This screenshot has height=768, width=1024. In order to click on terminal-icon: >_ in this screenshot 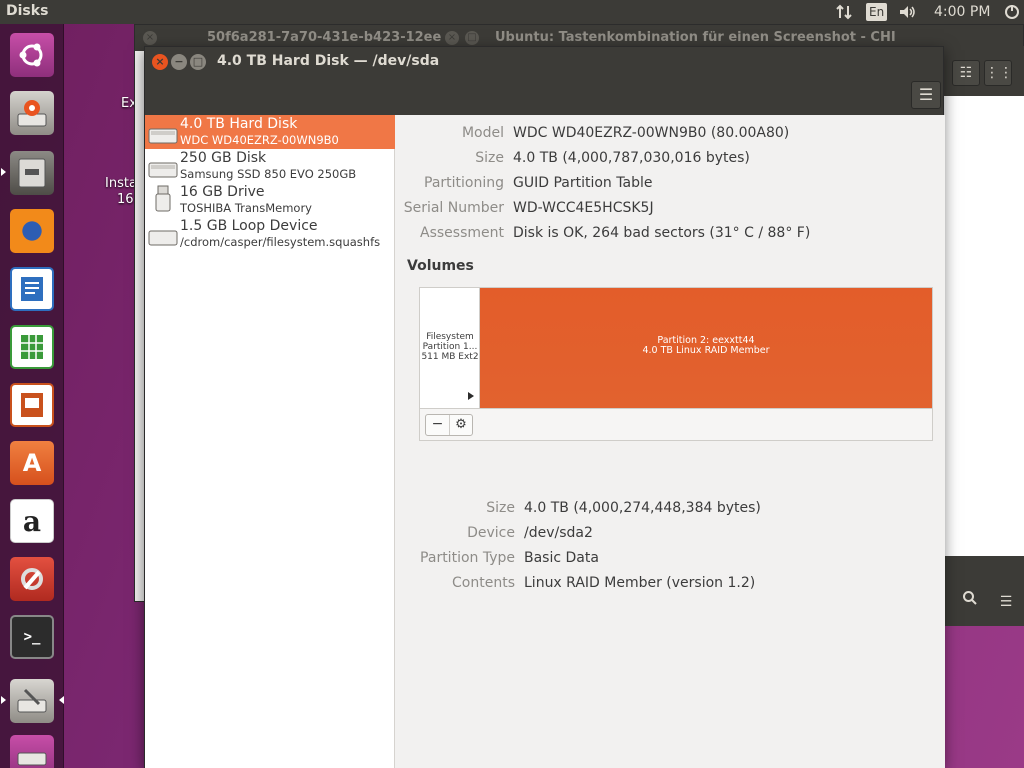, I will do `click(32, 637)`.